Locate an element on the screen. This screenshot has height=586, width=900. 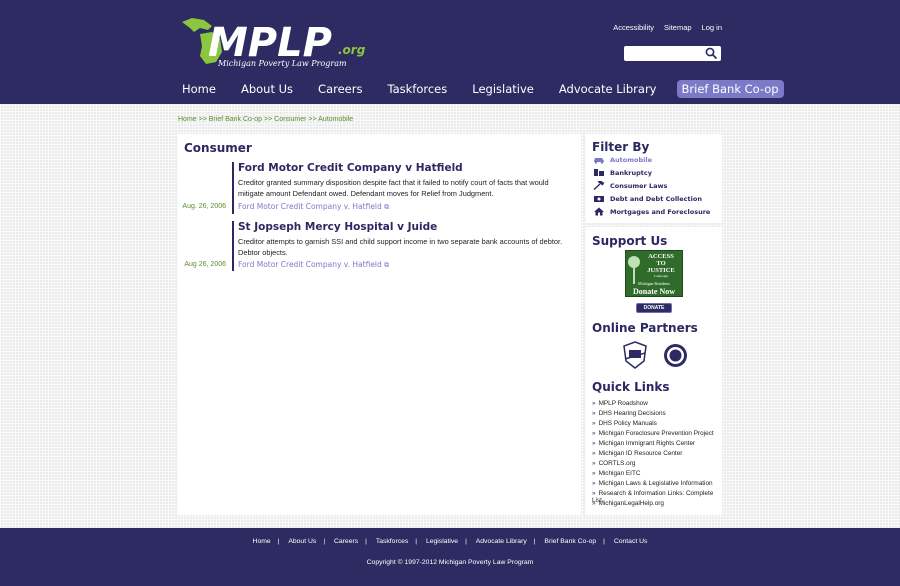
nav-brief-bank-coop: Brief Bank Co-op is located at coordinates (730, 89).